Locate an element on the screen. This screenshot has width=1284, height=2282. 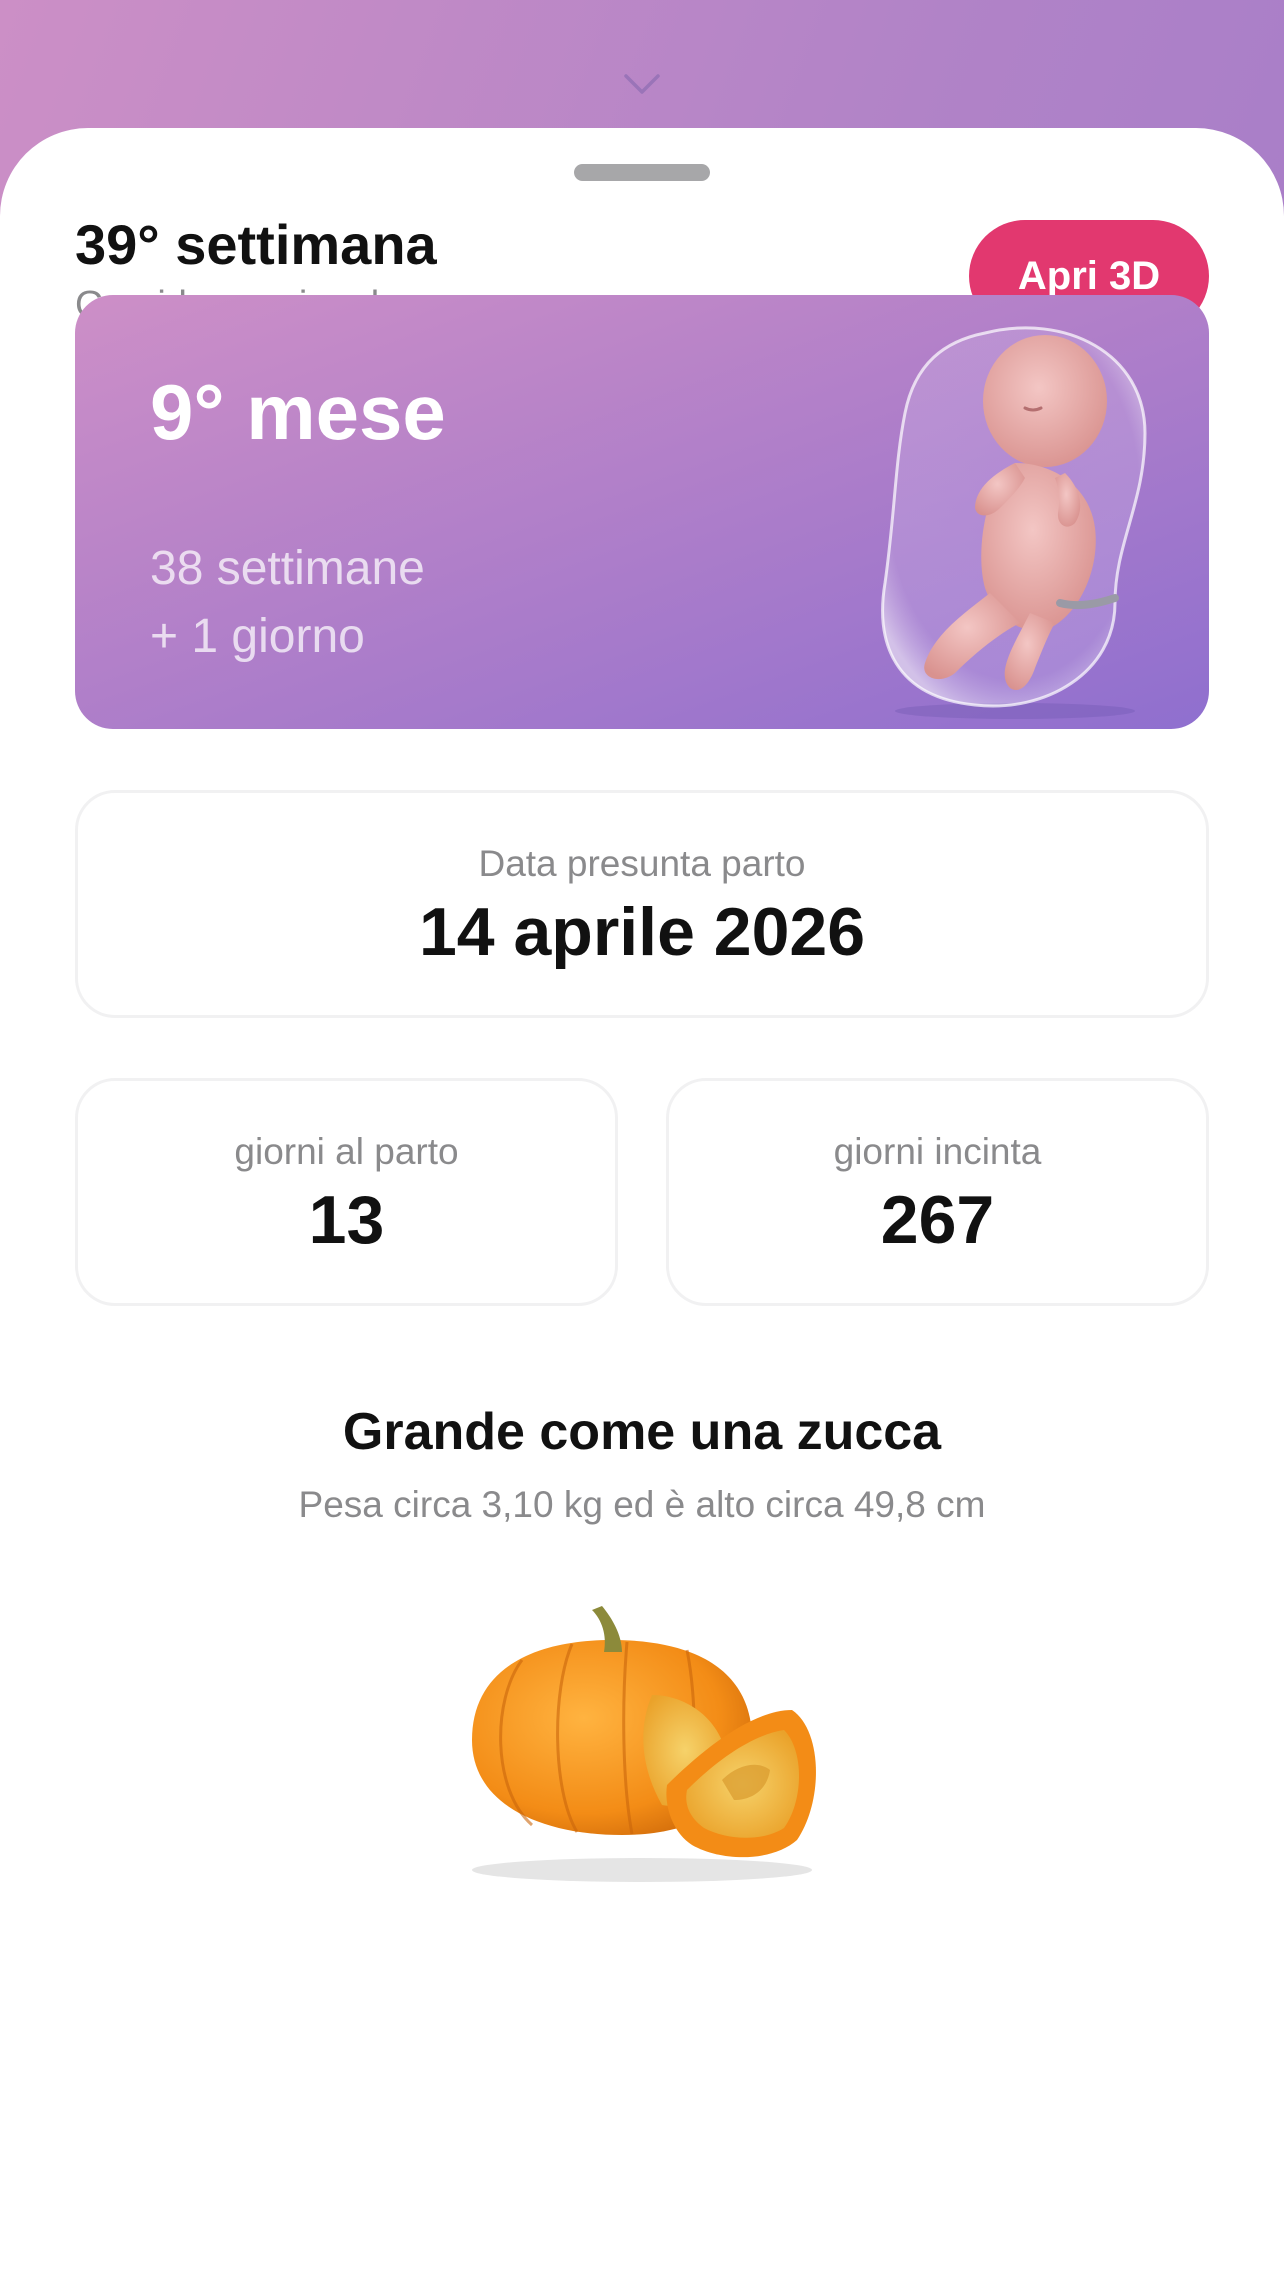
weeks-count: 38 settimane is located at coordinates (287, 568).